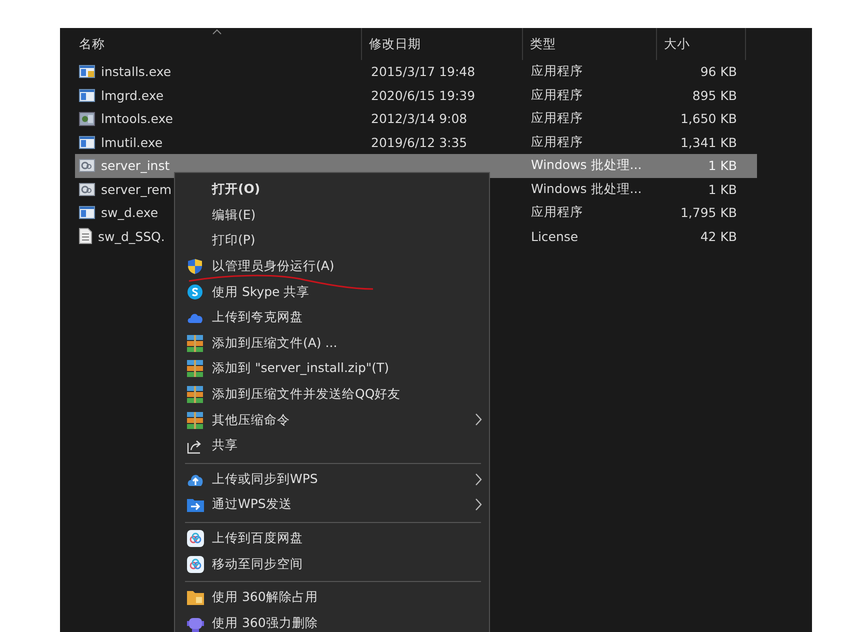 The image size is (861, 632). What do you see at coordinates (332, 190) in the screenshot?
I see `menu-item: 打开(O)` at bounding box center [332, 190].